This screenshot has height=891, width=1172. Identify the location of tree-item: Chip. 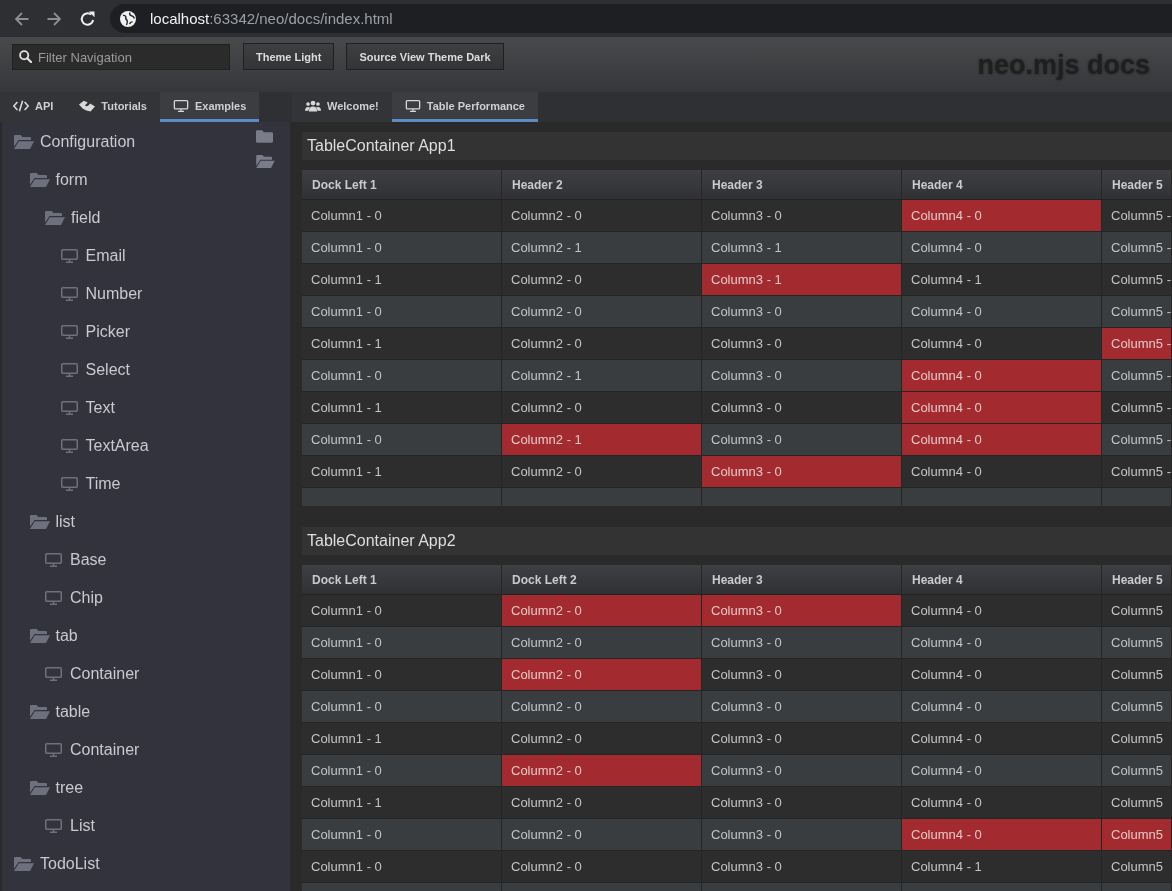
(129, 598).